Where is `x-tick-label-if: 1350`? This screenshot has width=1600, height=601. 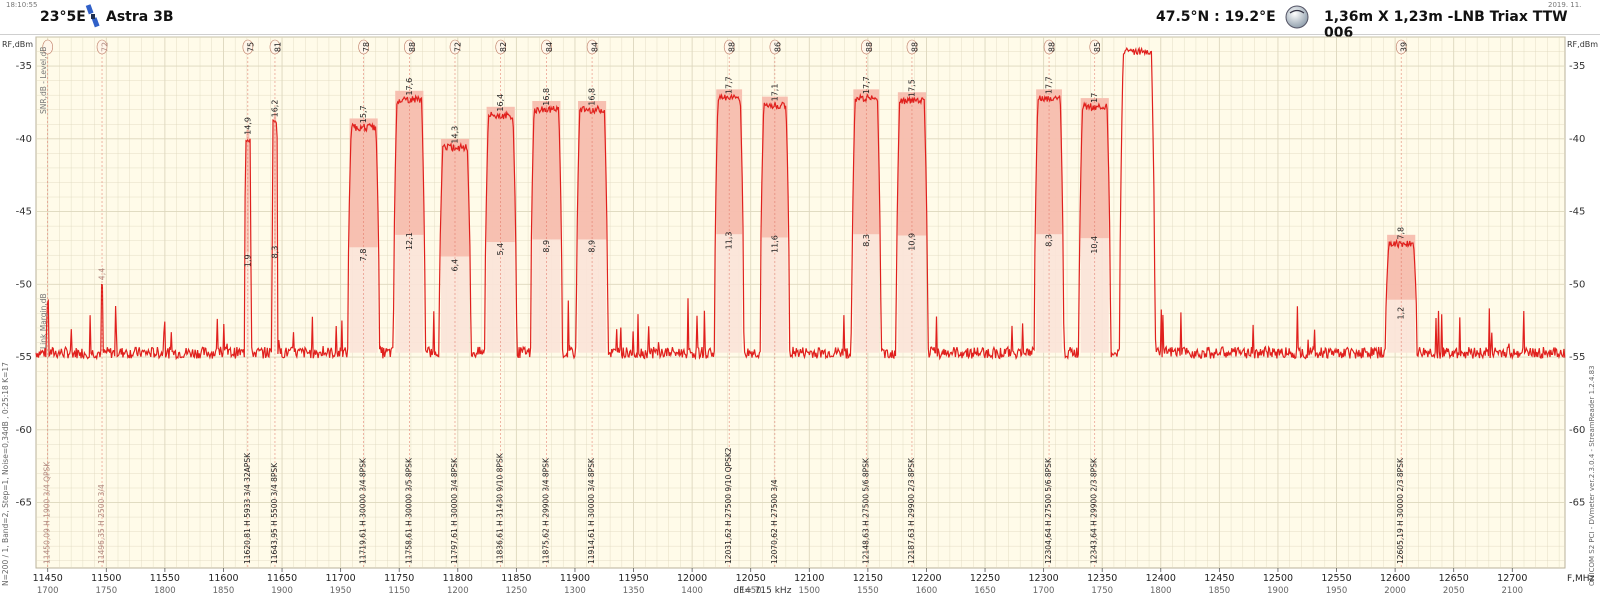 x-tick-label-if: 1350 is located at coordinates (634, 591).